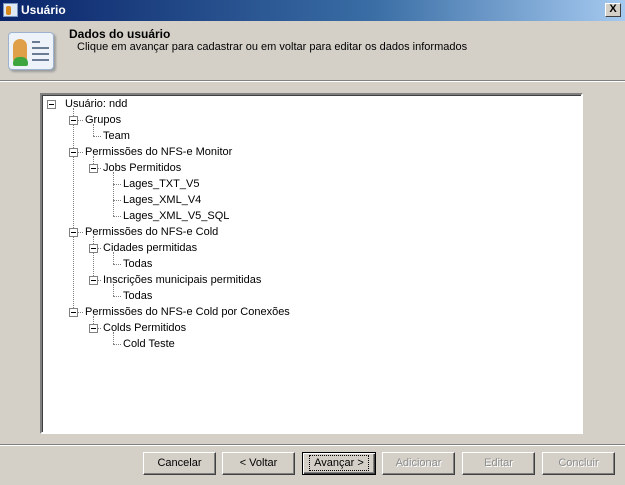 This screenshot has height=485, width=625. Describe the element at coordinates (158, 153) in the screenshot. I see `tree-node: Permissões do NFS-e Monitor` at that location.